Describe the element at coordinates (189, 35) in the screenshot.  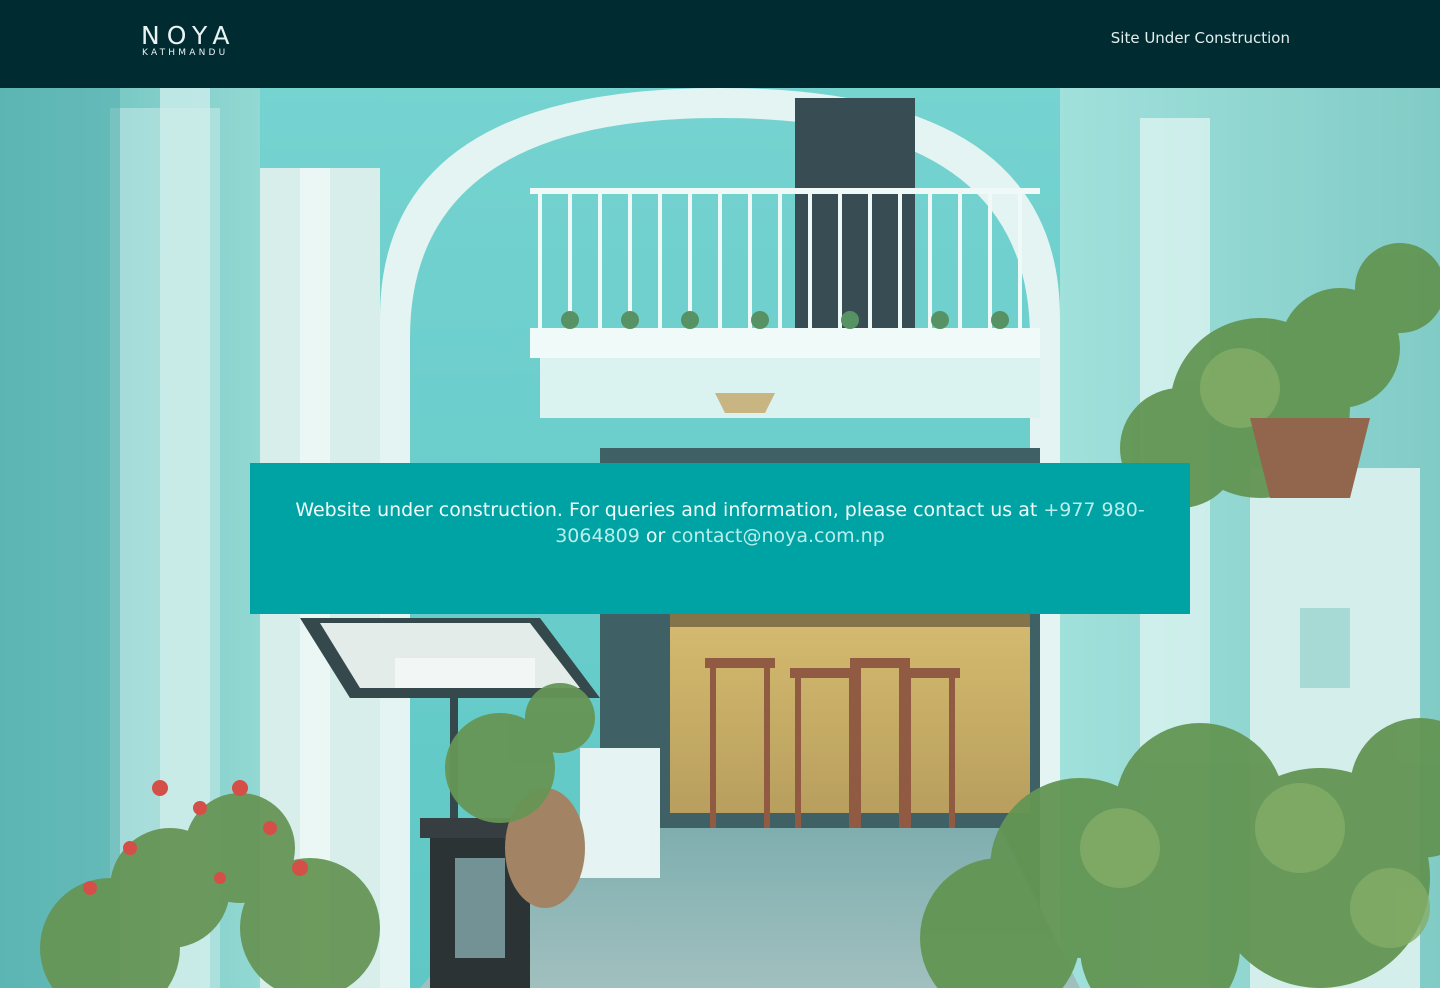
I see `logo-wordmark: NOYA` at that location.